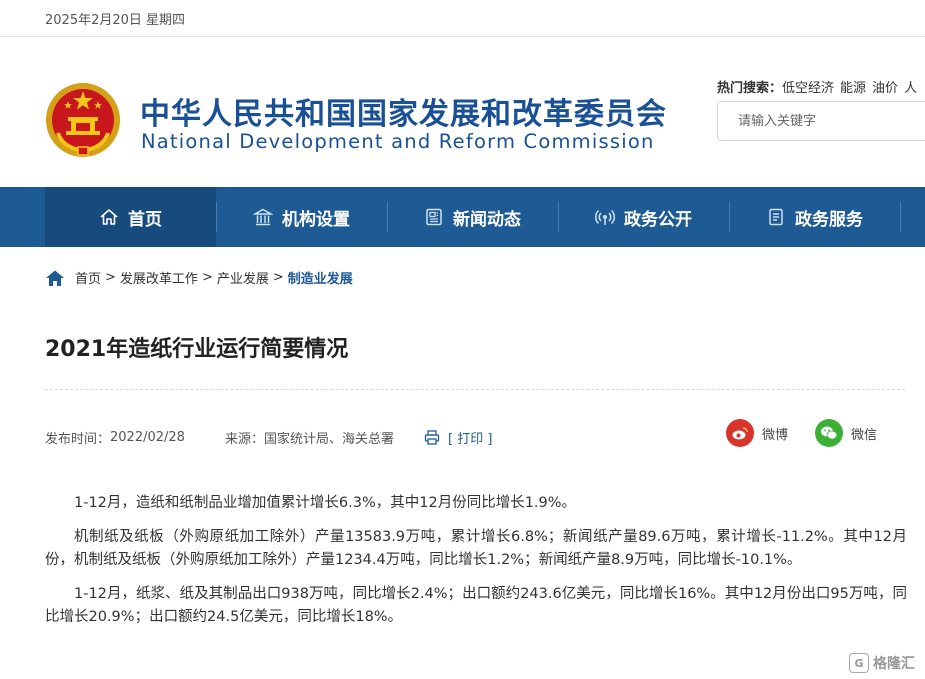 Image resolution: width=925 pixels, height=679 pixels. I want to click on nav-item-home: 首页, so click(130, 217).